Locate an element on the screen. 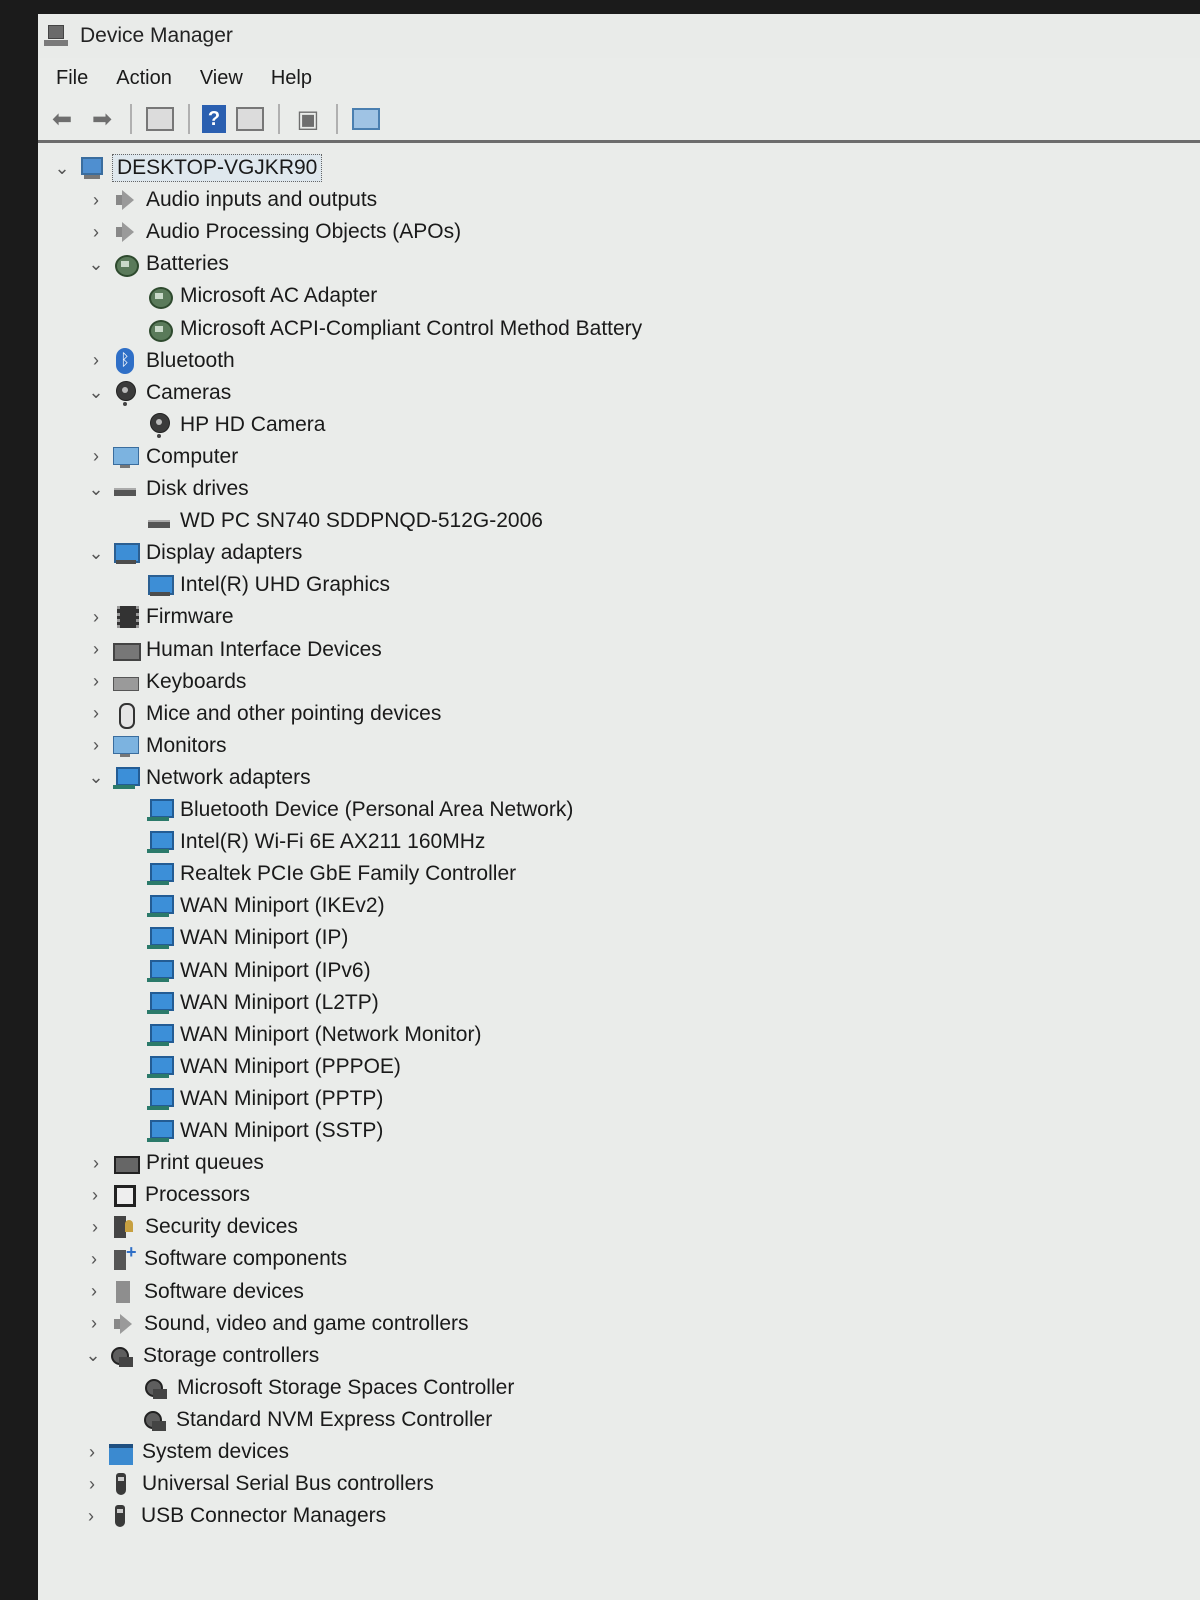  tree-category: › Keyboards is located at coordinates (166, 682).